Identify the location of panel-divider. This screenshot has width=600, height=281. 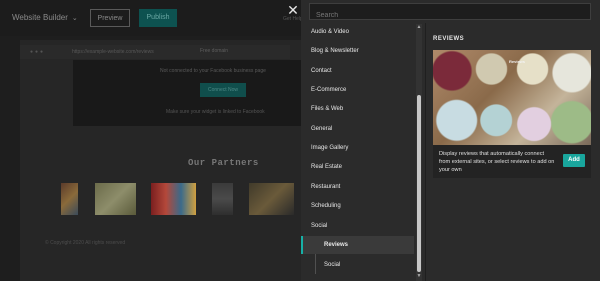
(425, 152).